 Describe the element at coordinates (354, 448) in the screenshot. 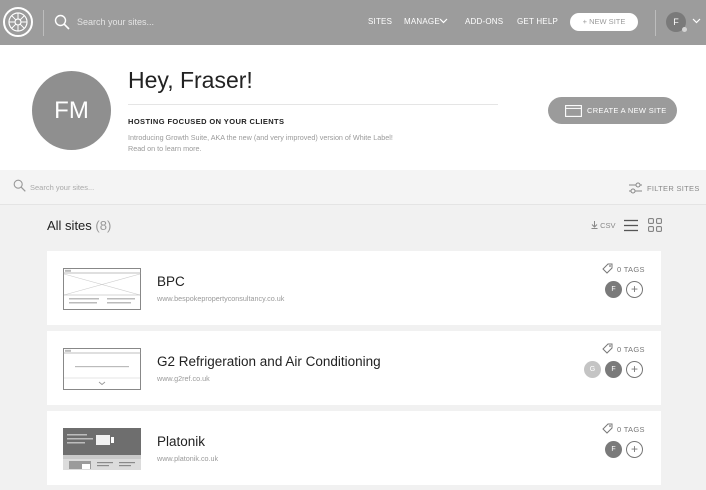

I see `site-card: Platonik www.platonik.co.uk 0 TAGS F +` at that location.